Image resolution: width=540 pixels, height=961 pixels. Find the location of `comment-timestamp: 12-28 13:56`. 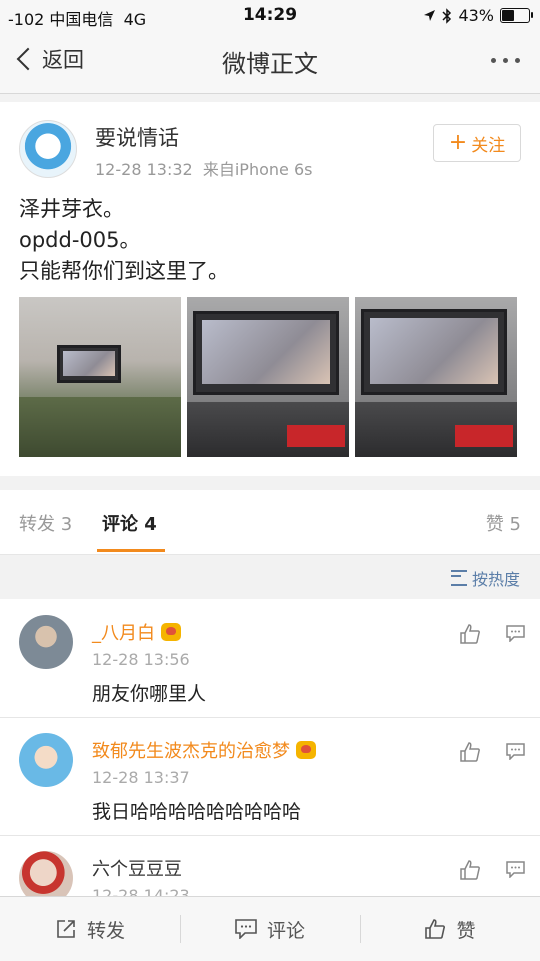

comment-timestamp: 12-28 13:56 is located at coordinates (141, 659).